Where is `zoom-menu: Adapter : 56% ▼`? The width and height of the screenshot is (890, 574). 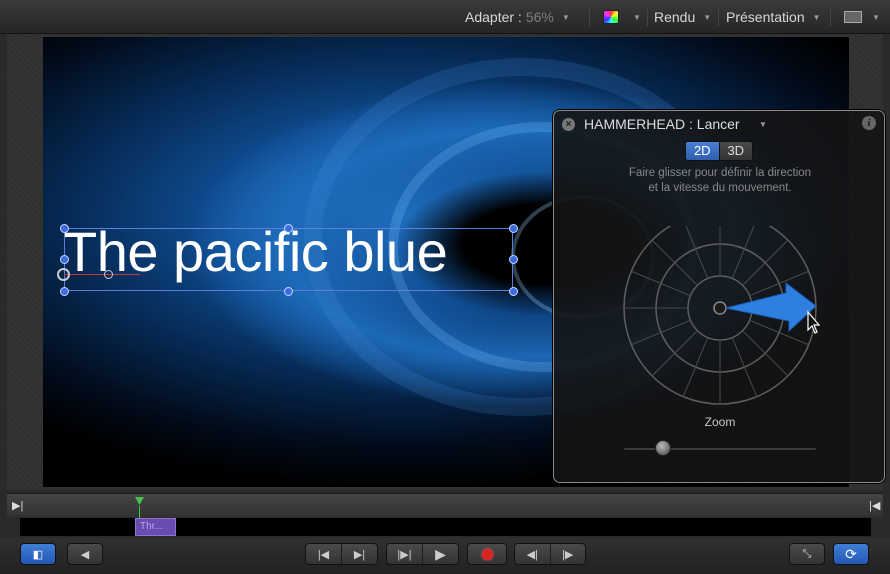 zoom-menu: Adapter : 56% ▼ is located at coordinates (517, 17).